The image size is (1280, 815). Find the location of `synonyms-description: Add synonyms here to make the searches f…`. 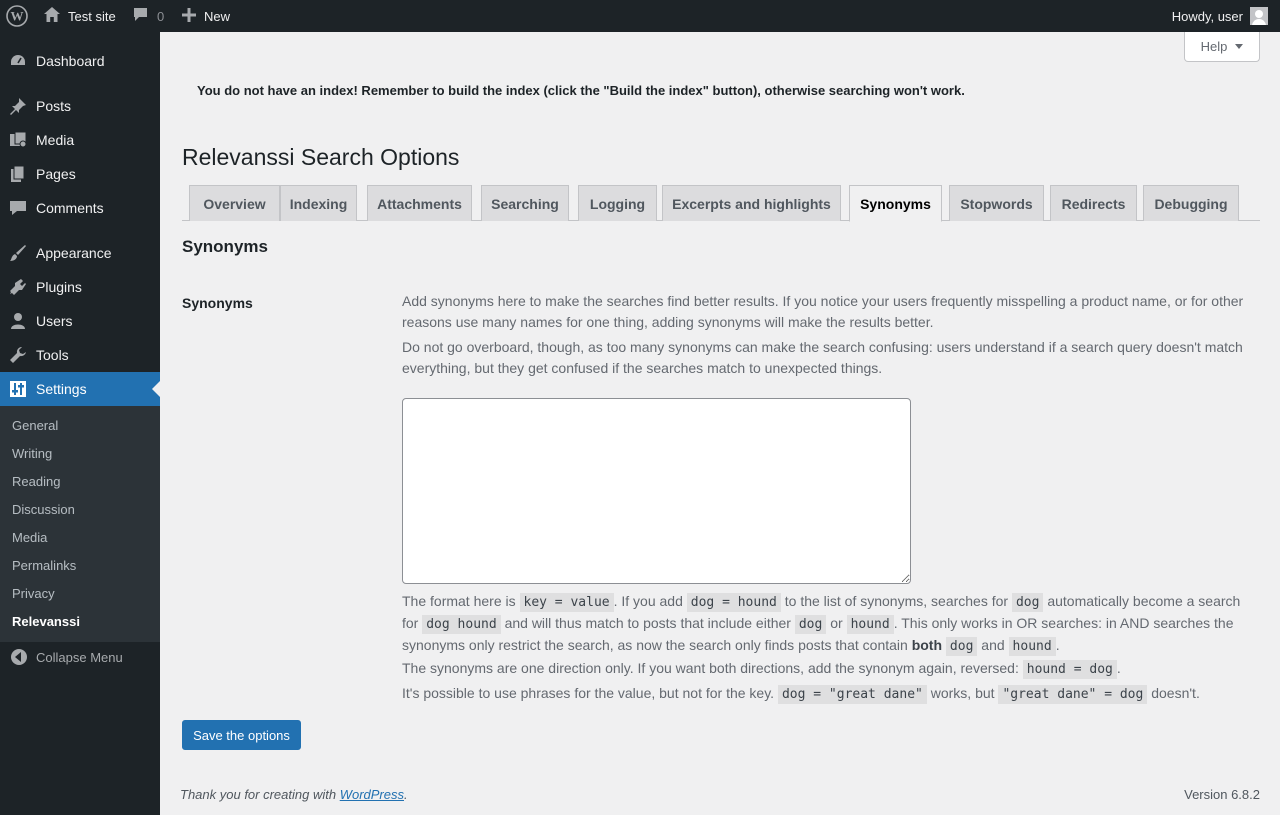

synonyms-description: Add synonyms here to make the searches f… is located at coordinates (823, 311).